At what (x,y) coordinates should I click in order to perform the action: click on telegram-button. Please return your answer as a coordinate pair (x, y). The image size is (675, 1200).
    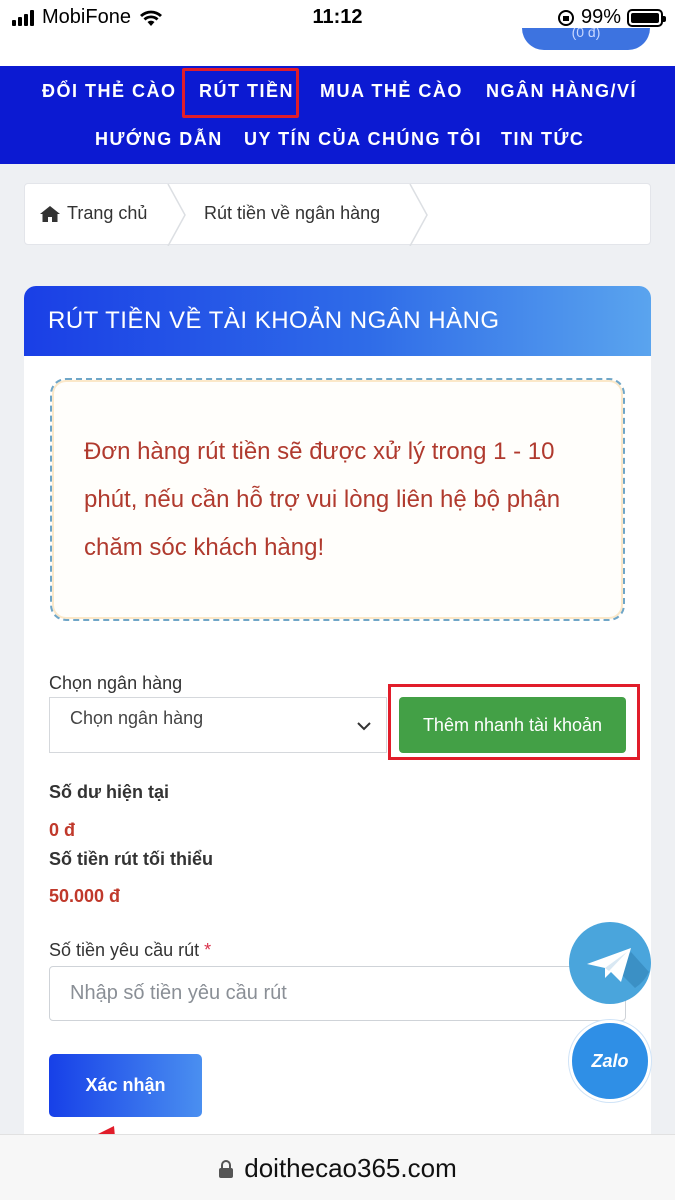
    Looking at the image, I should click on (610, 963).